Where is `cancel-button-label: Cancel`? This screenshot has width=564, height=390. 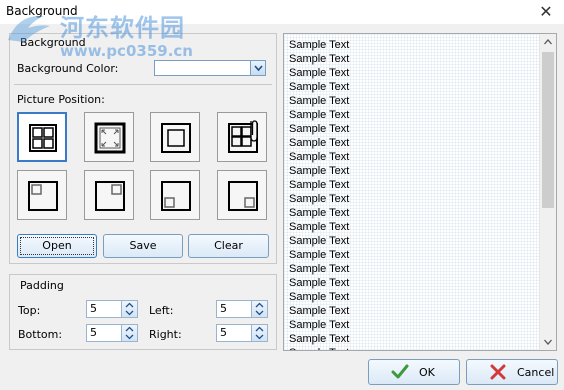 cancel-button-label: Cancel is located at coordinates (536, 372).